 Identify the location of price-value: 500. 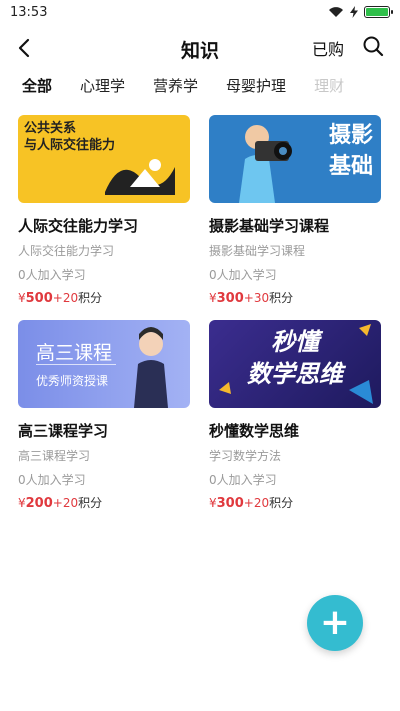
(39, 298).